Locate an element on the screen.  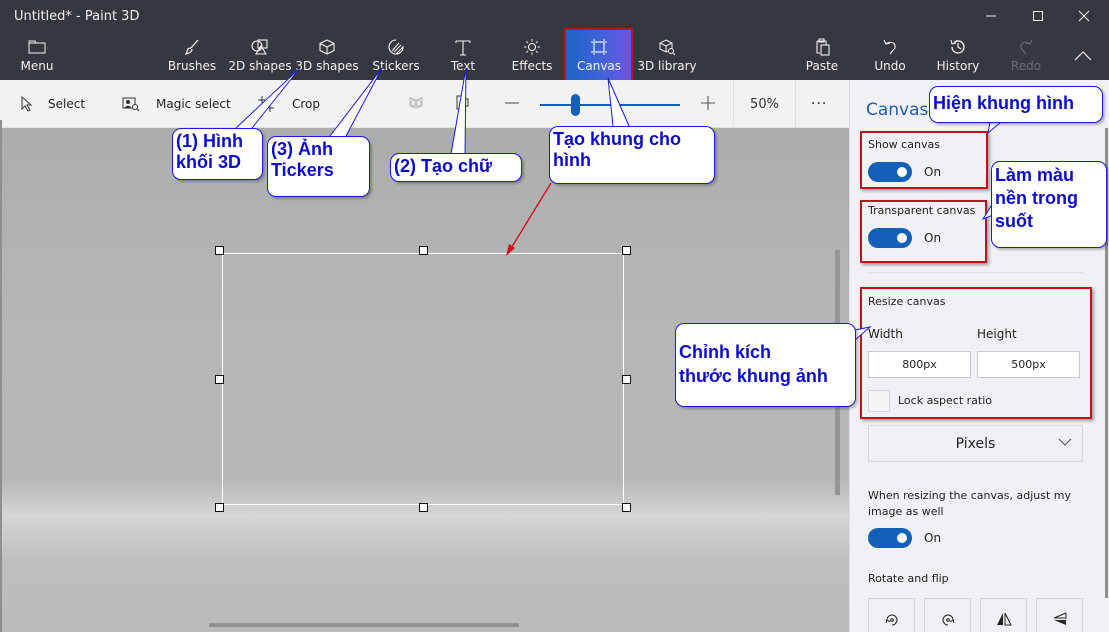
redo-icon is located at coordinates (1026, 47).